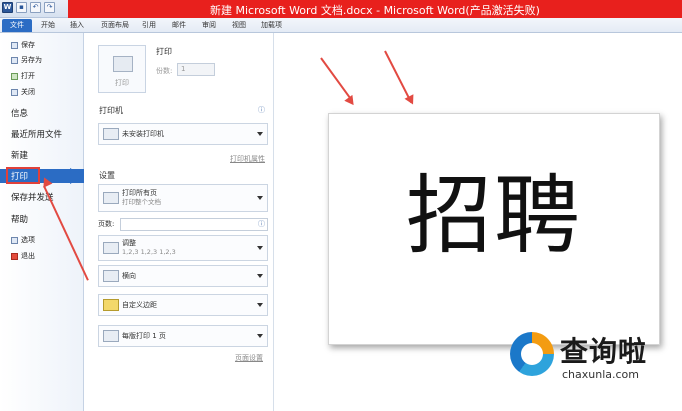 The height and width of the screenshot is (411, 682). I want to click on collate-text: 调整 1,2,3 1,2,3 1,2,3, so click(149, 248).